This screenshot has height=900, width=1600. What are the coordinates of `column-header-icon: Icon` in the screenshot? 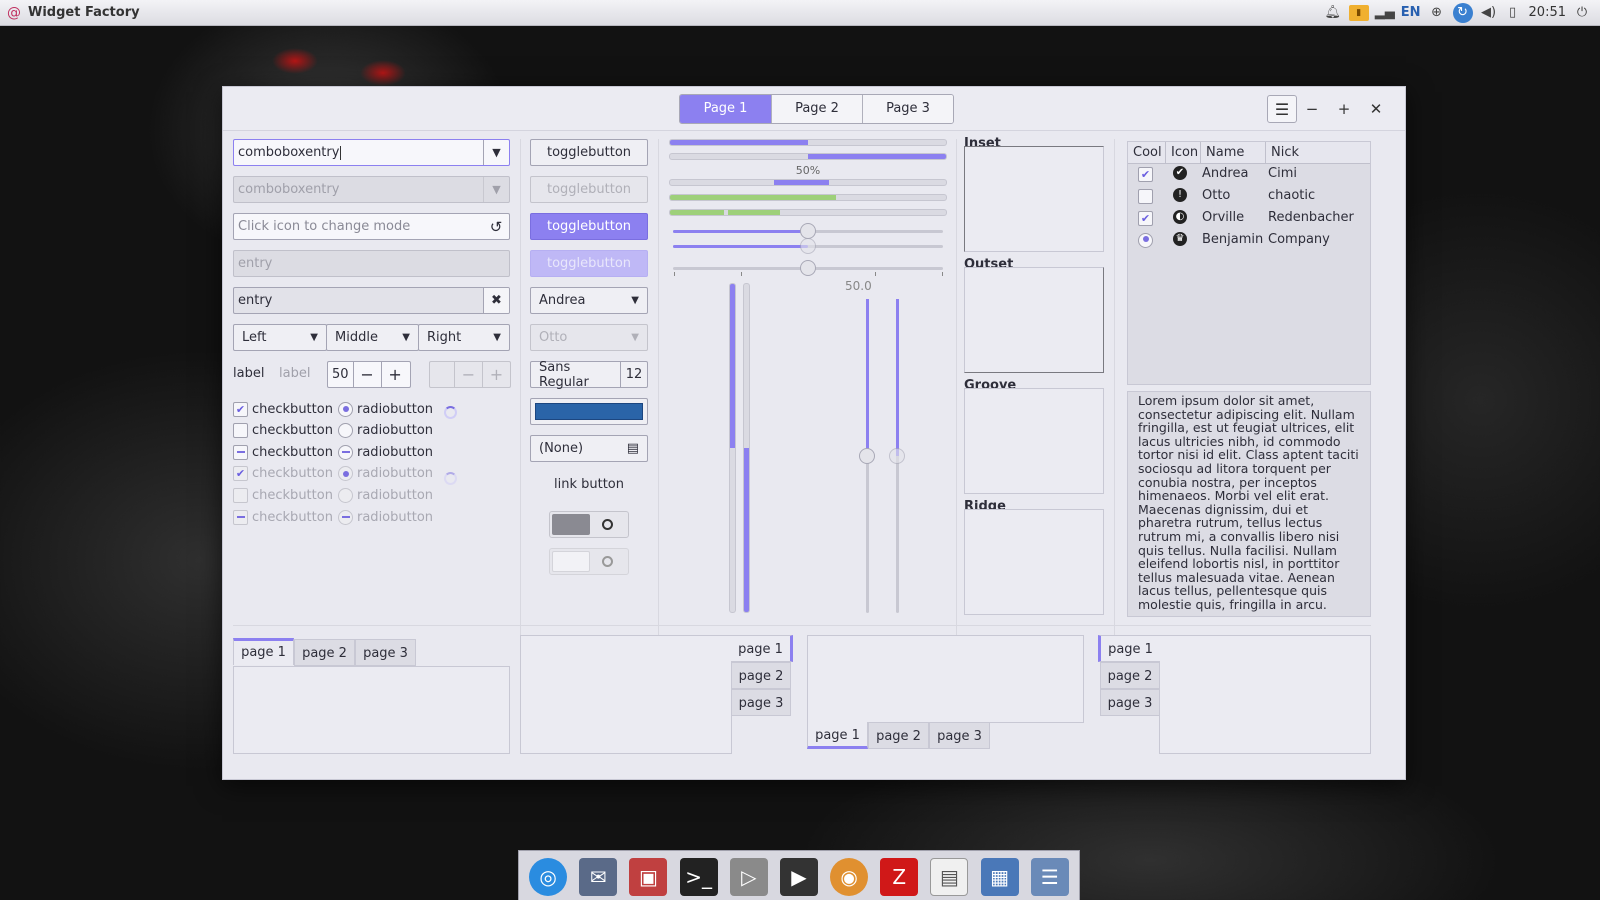 It's located at (1183, 152).